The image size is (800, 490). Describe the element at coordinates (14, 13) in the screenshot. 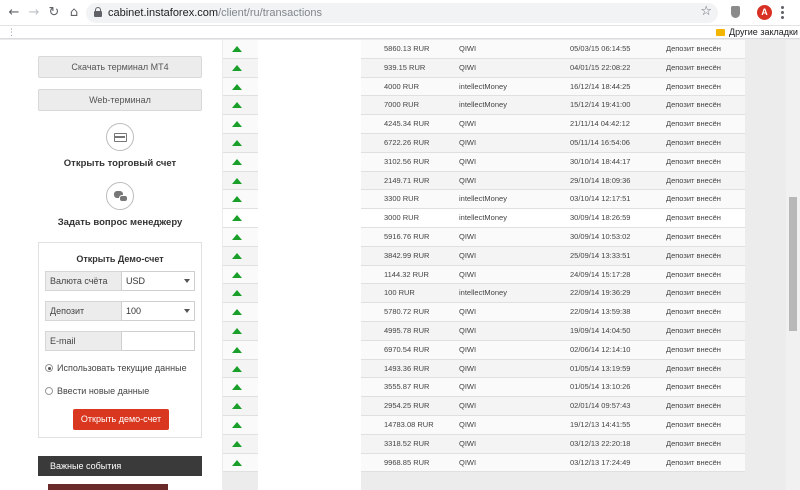

I see `back-icon: ←` at that location.